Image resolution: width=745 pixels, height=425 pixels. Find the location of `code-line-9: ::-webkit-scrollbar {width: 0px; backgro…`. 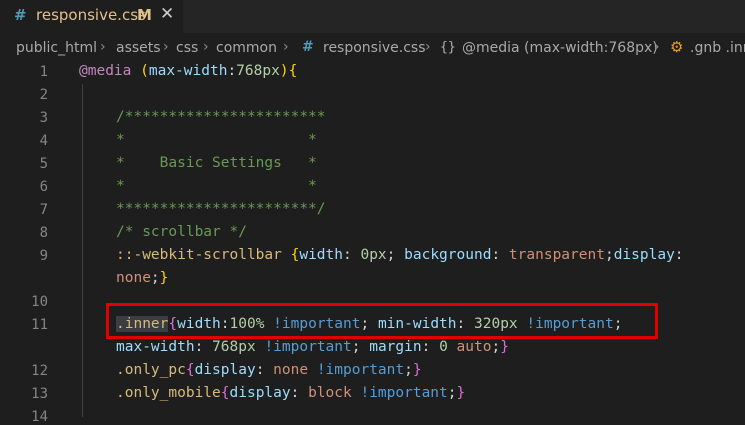

code-line-9: ::-webkit-scrollbar {width: 0px; backgro… is located at coordinates (400, 255).